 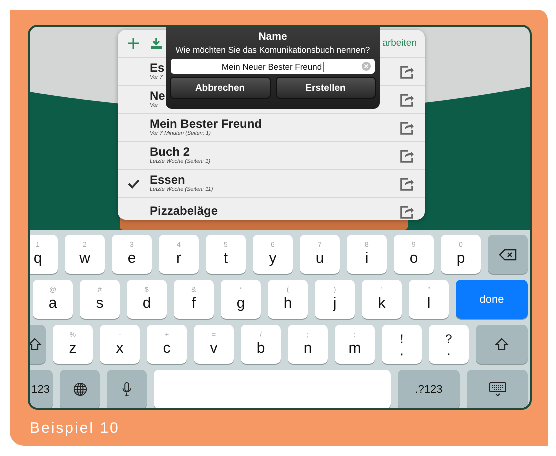 What do you see at coordinates (75, 428) in the screenshot?
I see `caption: Beispiel 10` at bounding box center [75, 428].